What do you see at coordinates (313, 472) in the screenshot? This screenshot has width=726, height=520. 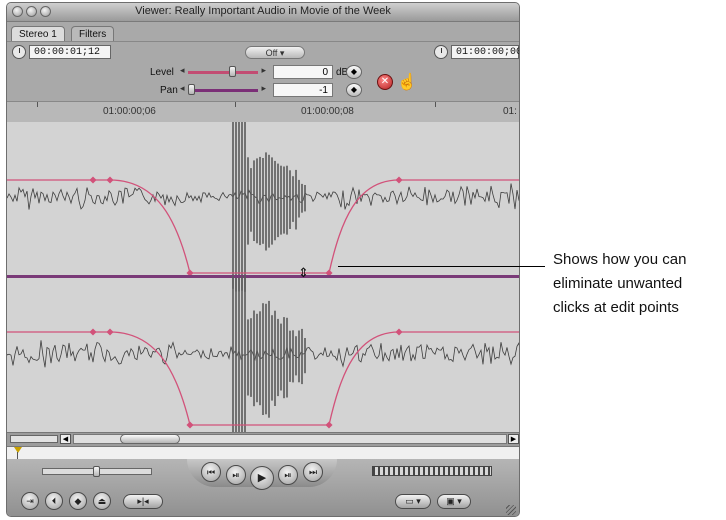 I see `jump-forward-icon: ⏭` at bounding box center [313, 472].